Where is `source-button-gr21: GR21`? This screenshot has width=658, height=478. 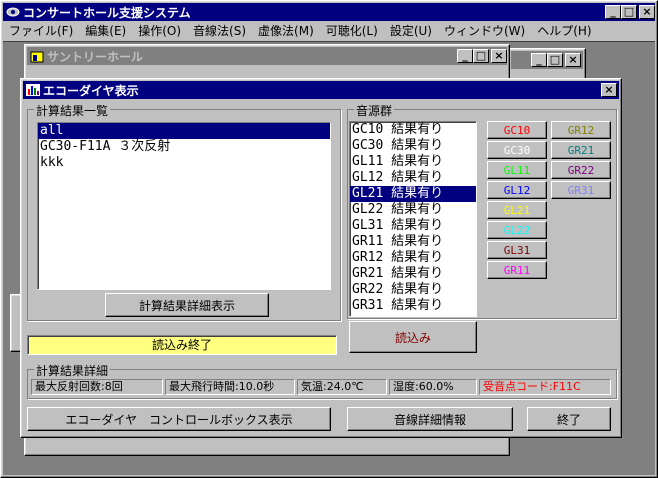 source-button-gr21: GR21 is located at coordinates (581, 150).